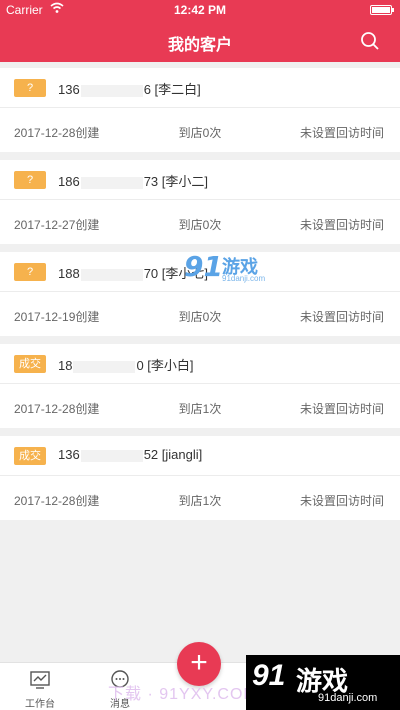 The width and height of the screenshot is (400, 710). What do you see at coordinates (200, 130) in the screenshot?
I see `customer-card-footer: 2017-12-28创建 到店0次 未设置回访时间` at bounding box center [200, 130].